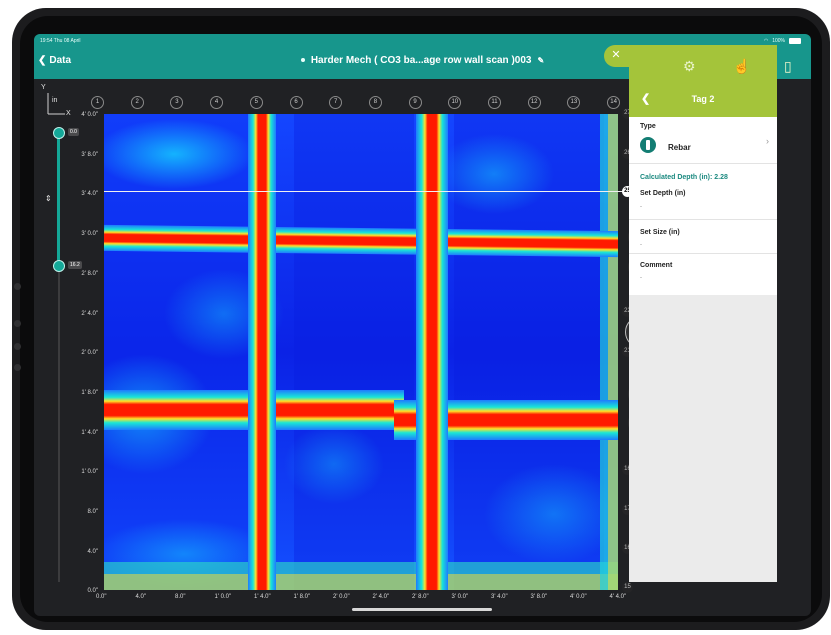  I want to click on x-axis-tick-label: 1' 4.0", so click(262, 597).